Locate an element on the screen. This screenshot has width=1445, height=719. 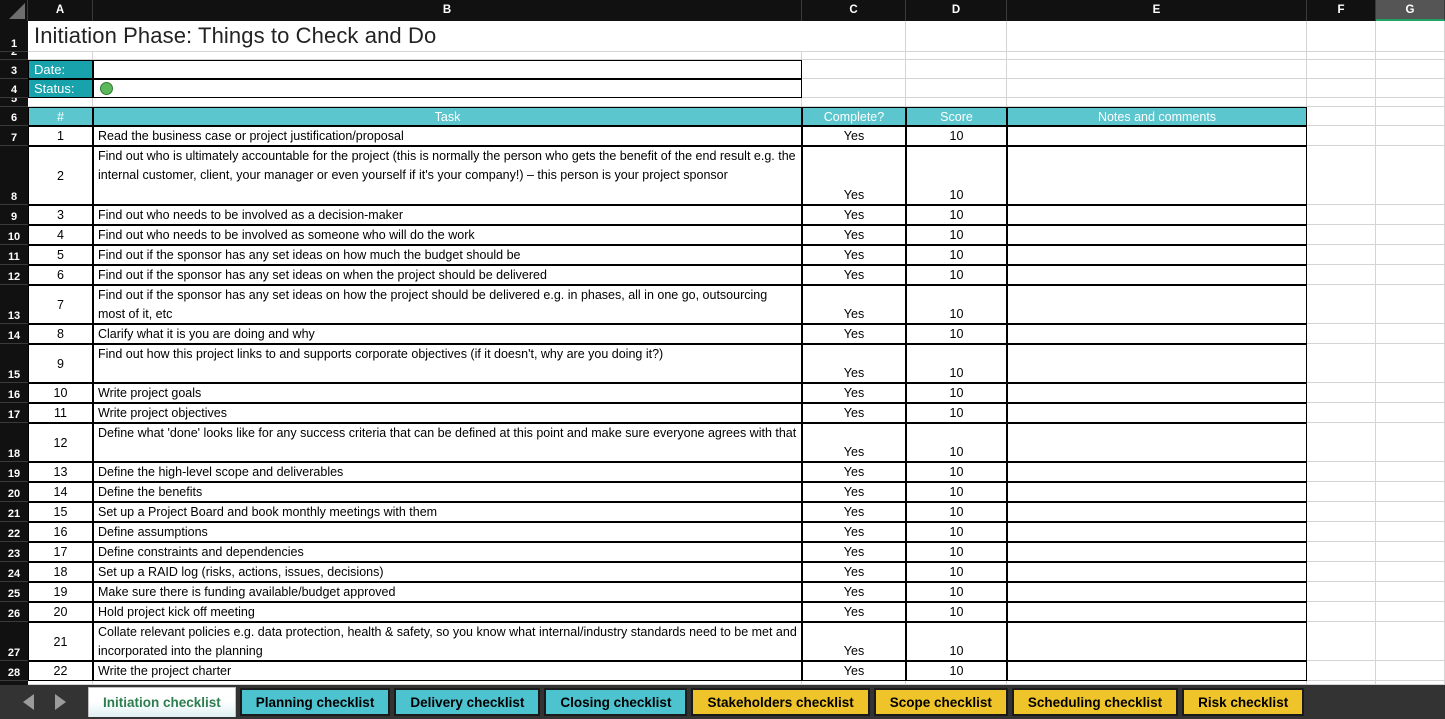
cell-G13 is located at coordinates (1410, 304).